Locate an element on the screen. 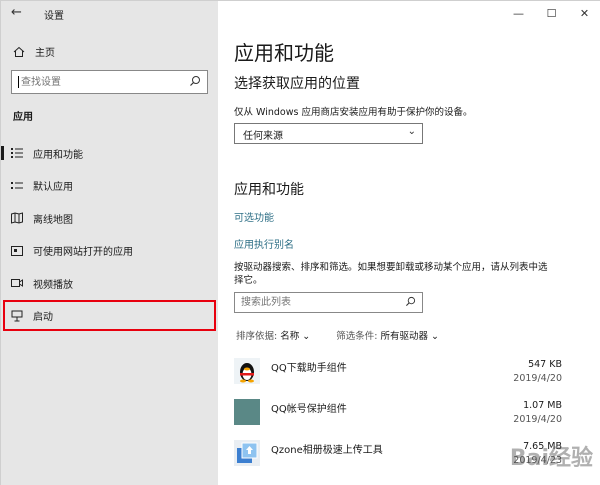 The height and width of the screenshot is (485, 600). sidebar-item-video-playback: 视频播放 is located at coordinates (109, 283).